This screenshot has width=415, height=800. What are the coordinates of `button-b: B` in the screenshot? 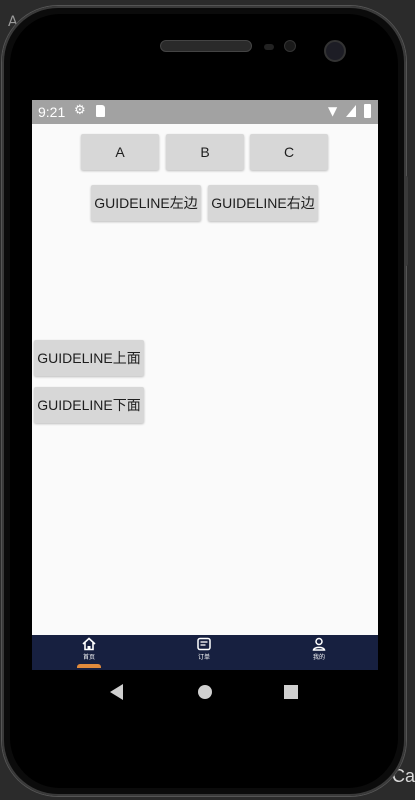 It's located at (205, 152).